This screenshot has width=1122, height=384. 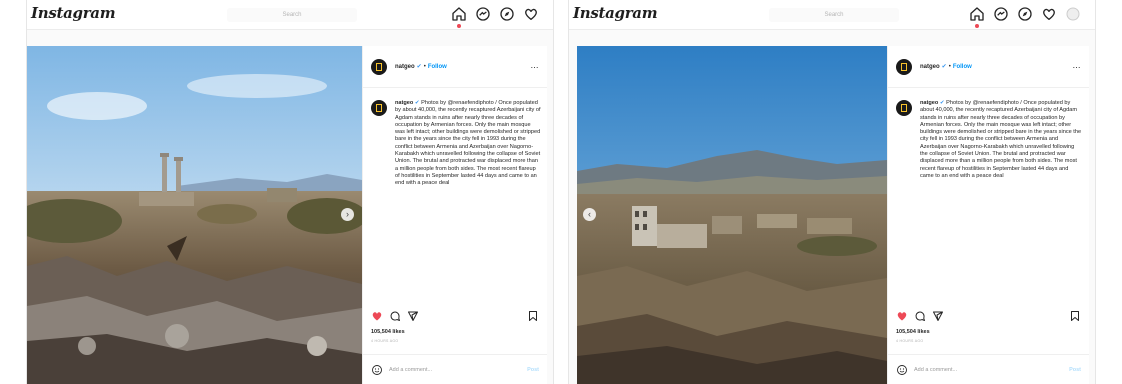 I want to click on profile-icon, so click(x=1073, y=14).